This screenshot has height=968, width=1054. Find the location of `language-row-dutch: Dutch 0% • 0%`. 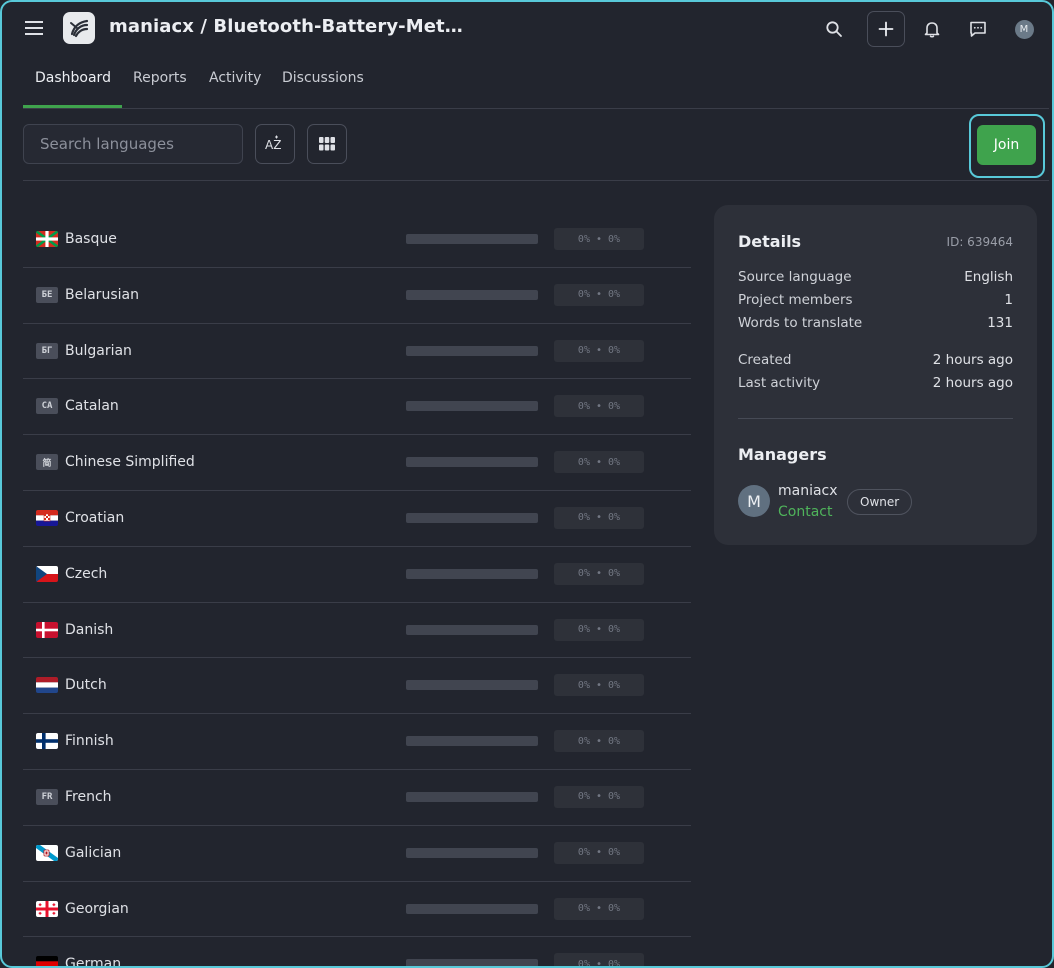

language-row-dutch: Dutch 0% • 0% is located at coordinates (357, 686).